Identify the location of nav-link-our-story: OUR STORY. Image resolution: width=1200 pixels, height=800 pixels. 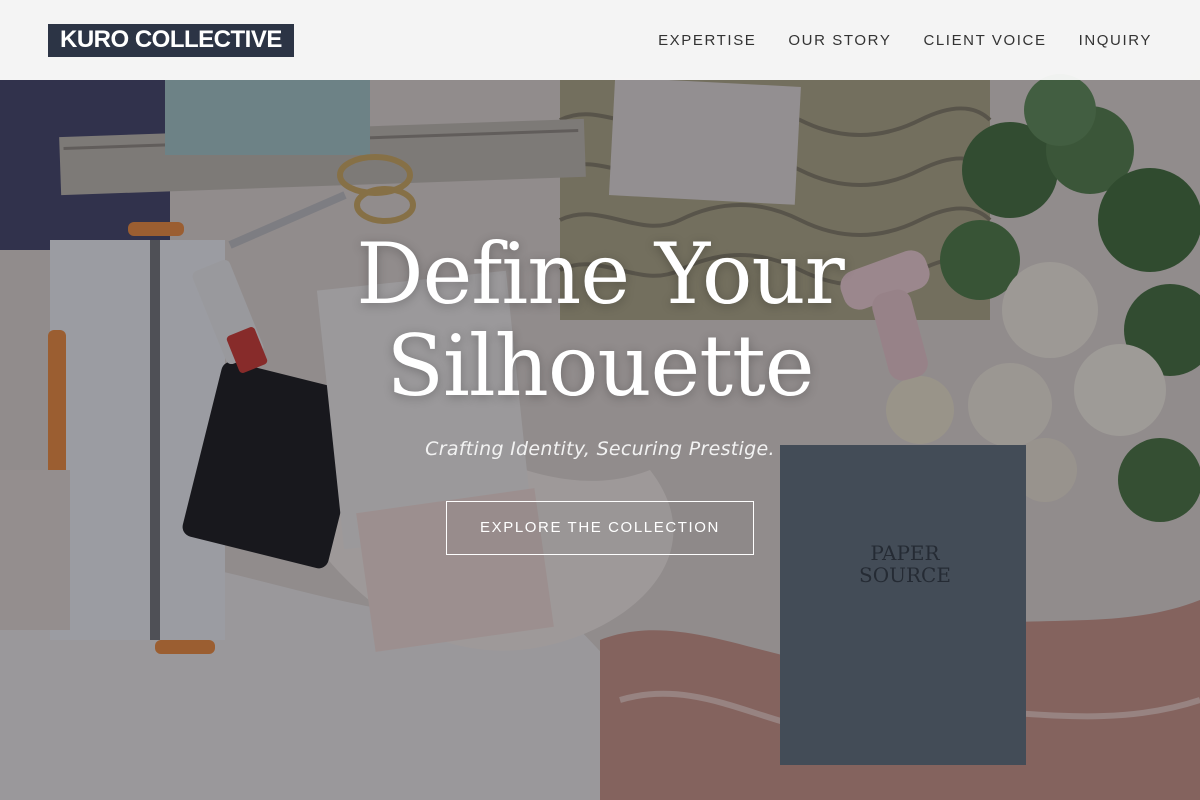
(839, 40).